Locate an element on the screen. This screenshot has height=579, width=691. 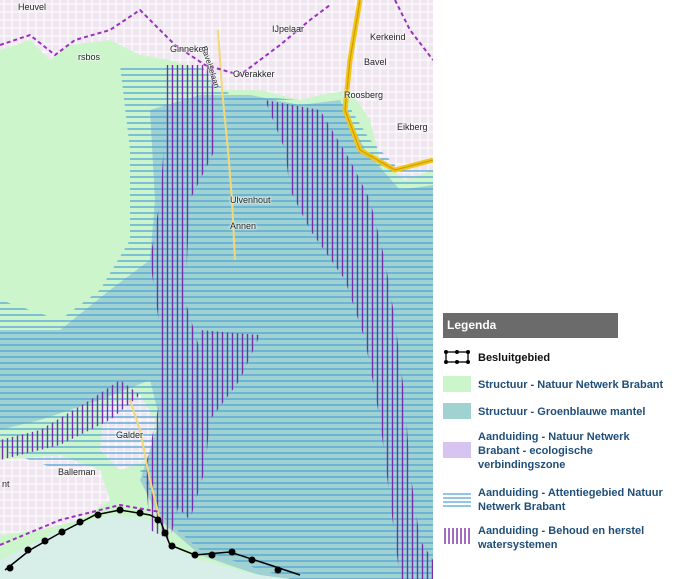
legend-item-besluitgebied: Besluitgebied is located at coordinates (565, 357).